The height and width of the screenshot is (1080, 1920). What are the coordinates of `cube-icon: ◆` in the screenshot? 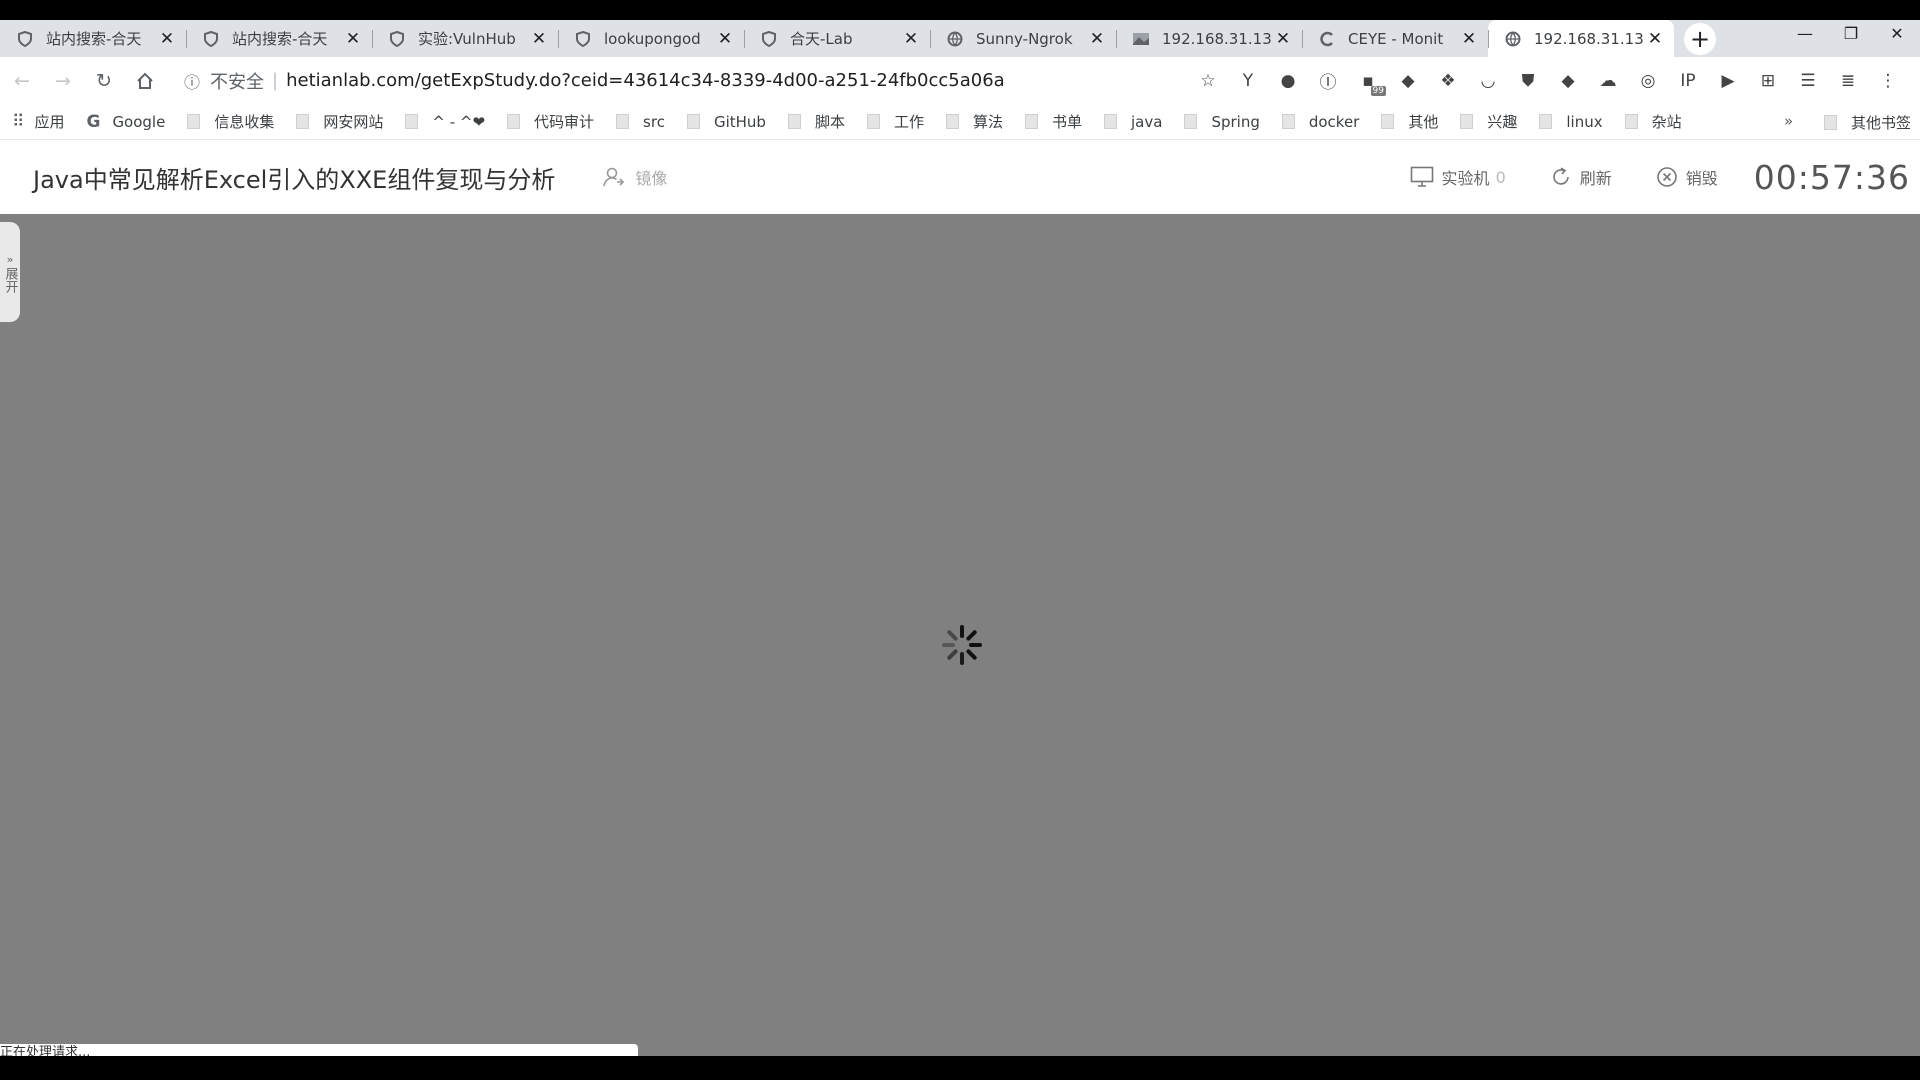 It's located at (1408, 81).